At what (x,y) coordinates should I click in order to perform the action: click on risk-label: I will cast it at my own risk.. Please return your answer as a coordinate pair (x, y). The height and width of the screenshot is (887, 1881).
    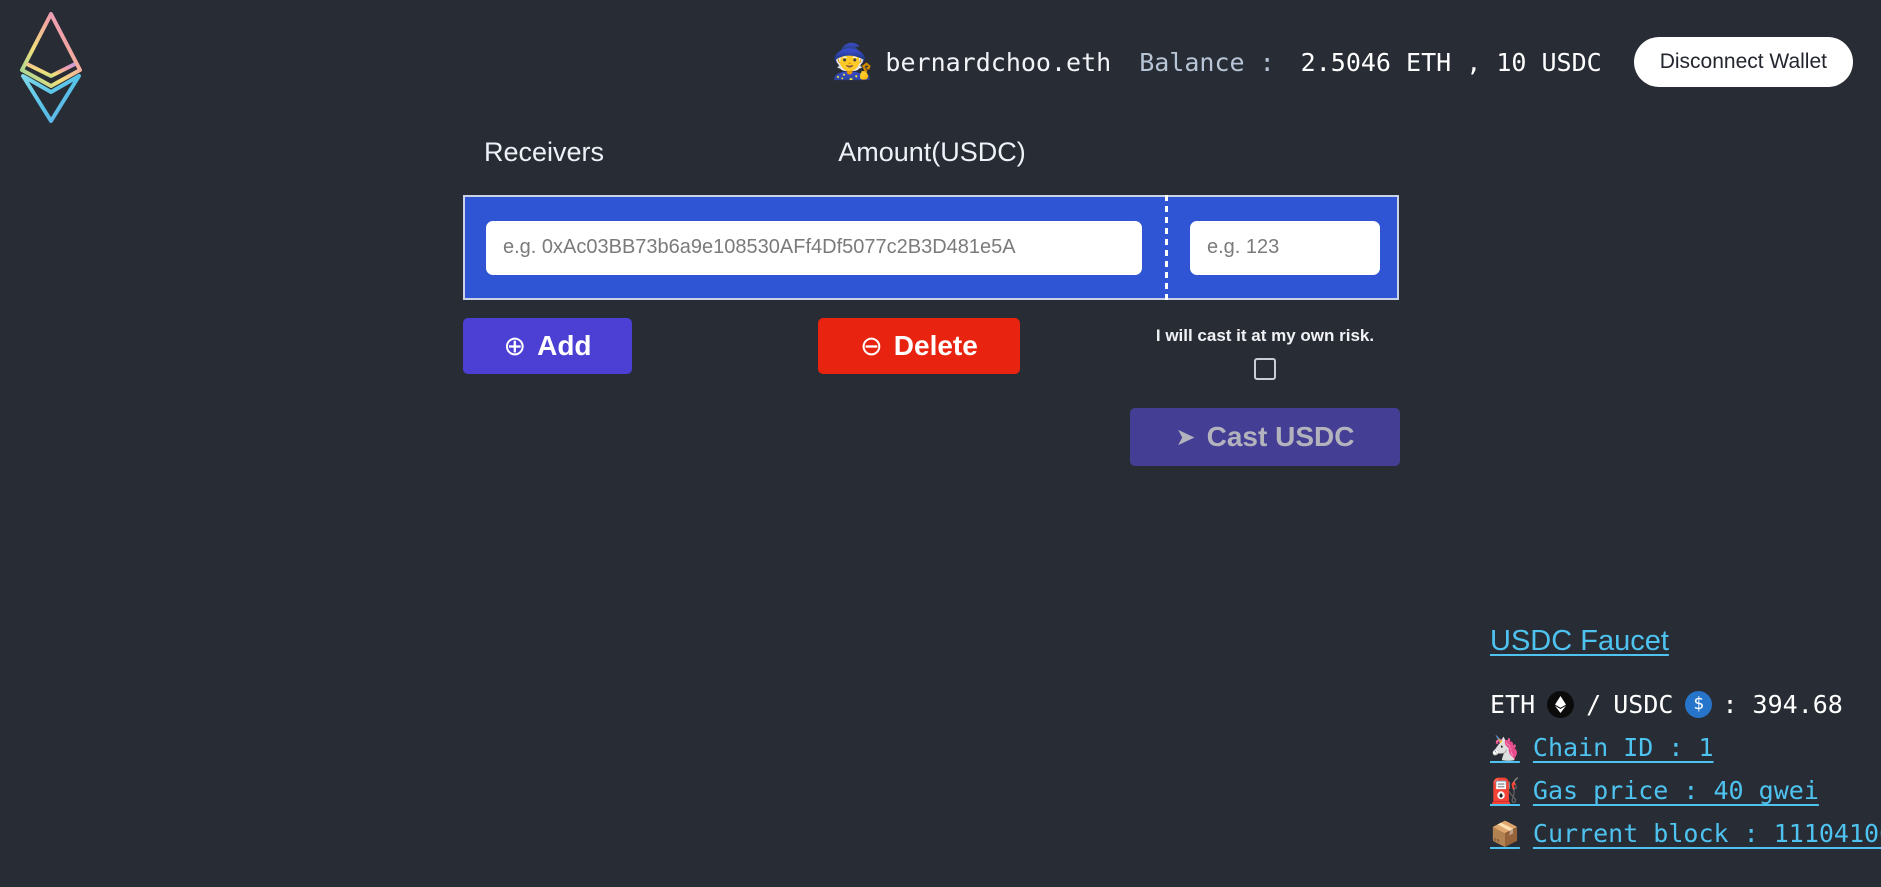
    Looking at the image, I should click on (1265, 335).